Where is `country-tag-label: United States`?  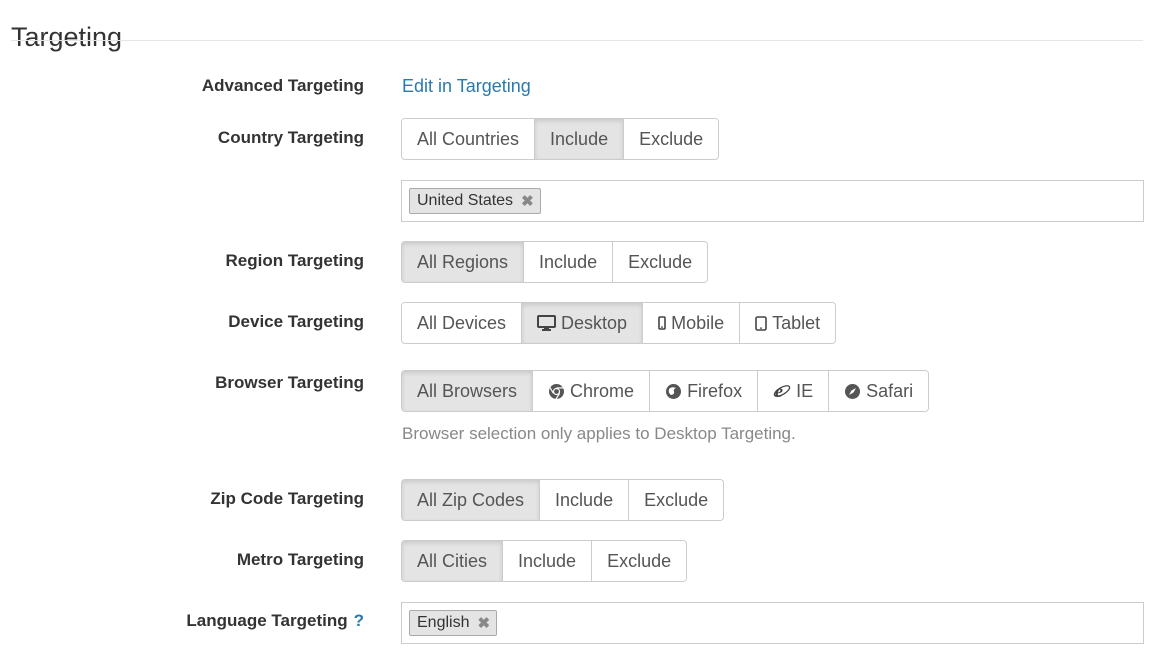 country-tag-label: United States is located at coordinates (465, 200).